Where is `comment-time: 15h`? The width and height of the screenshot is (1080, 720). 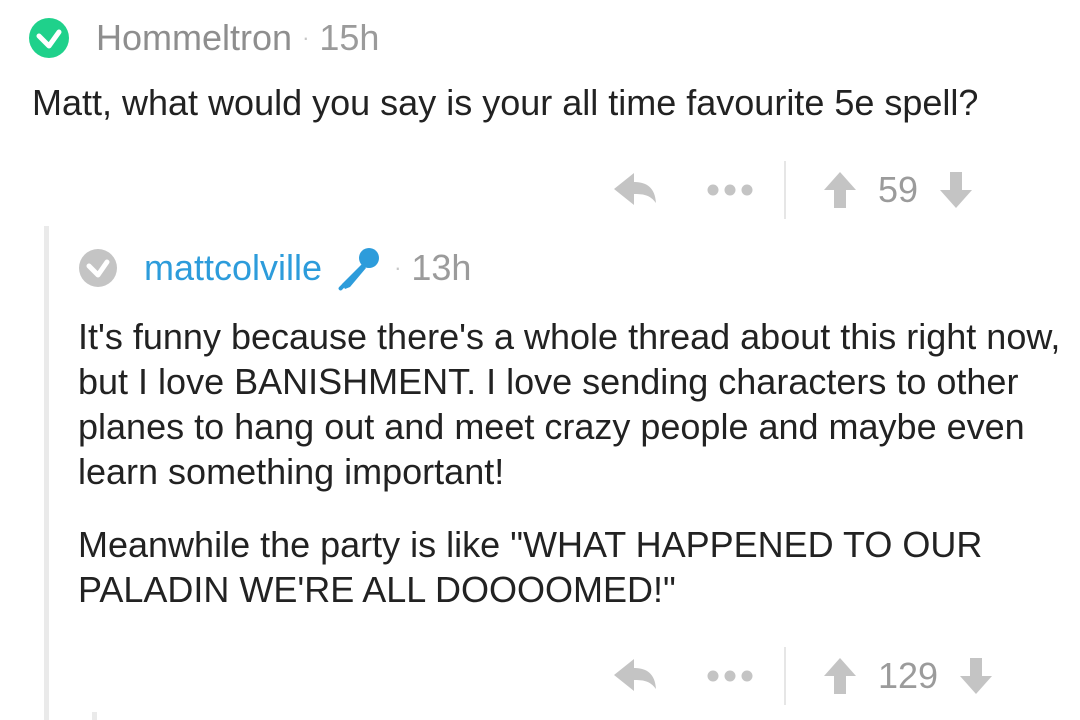 comment-time: 15h is located at coordinates (349, 37).